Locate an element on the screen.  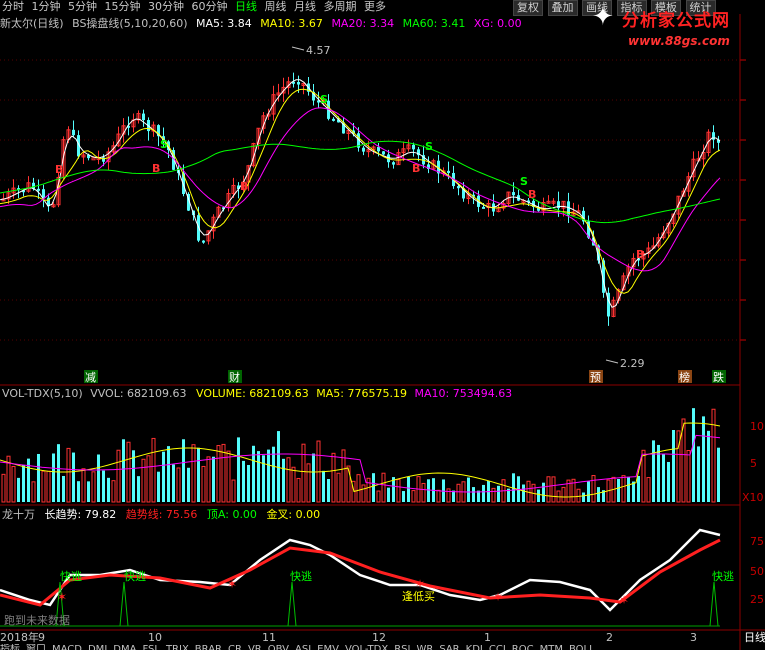
event-marker-yu: 预 is located at coordinates (595, 377).